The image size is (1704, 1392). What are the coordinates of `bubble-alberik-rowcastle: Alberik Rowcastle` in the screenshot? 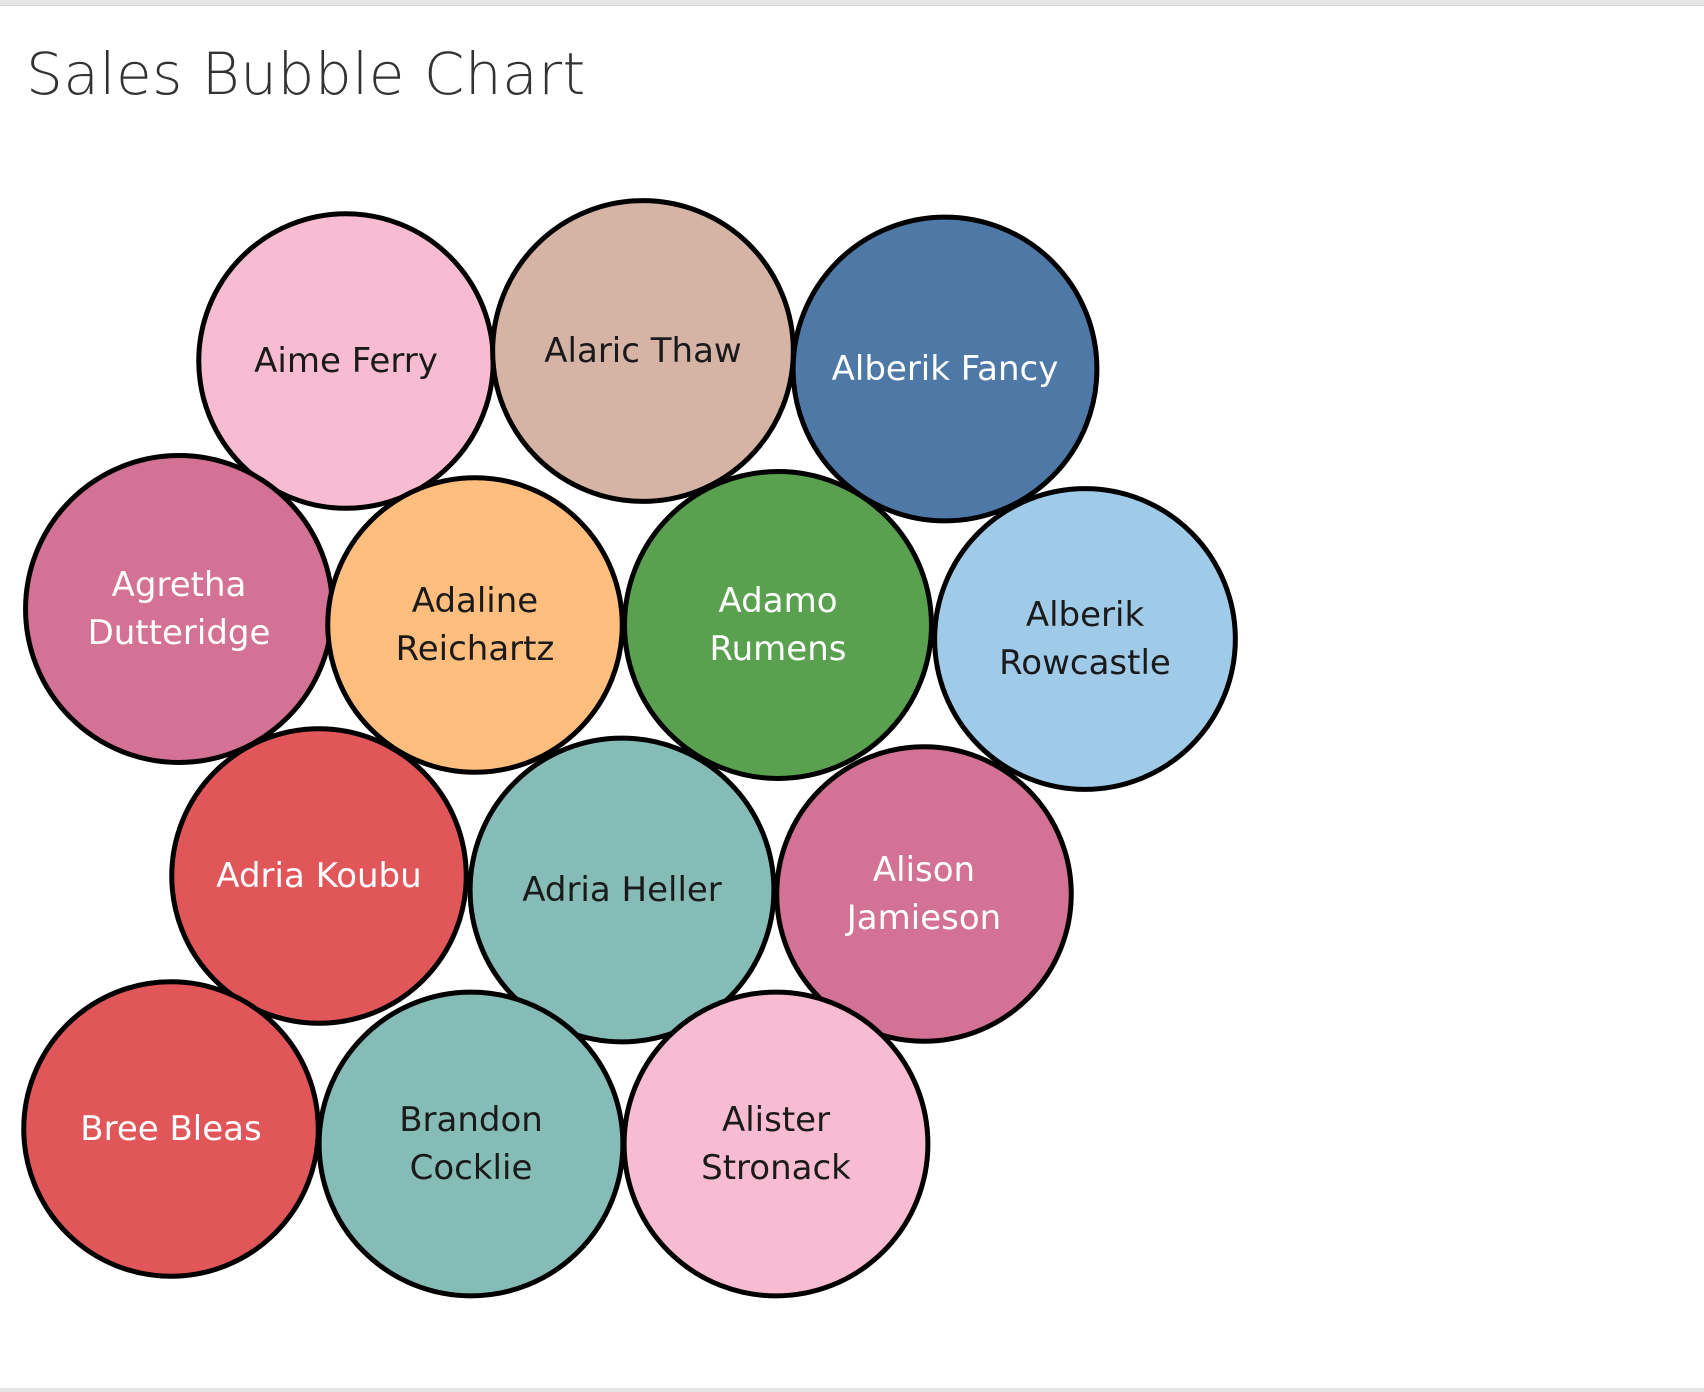 It's located at (1085, 639).